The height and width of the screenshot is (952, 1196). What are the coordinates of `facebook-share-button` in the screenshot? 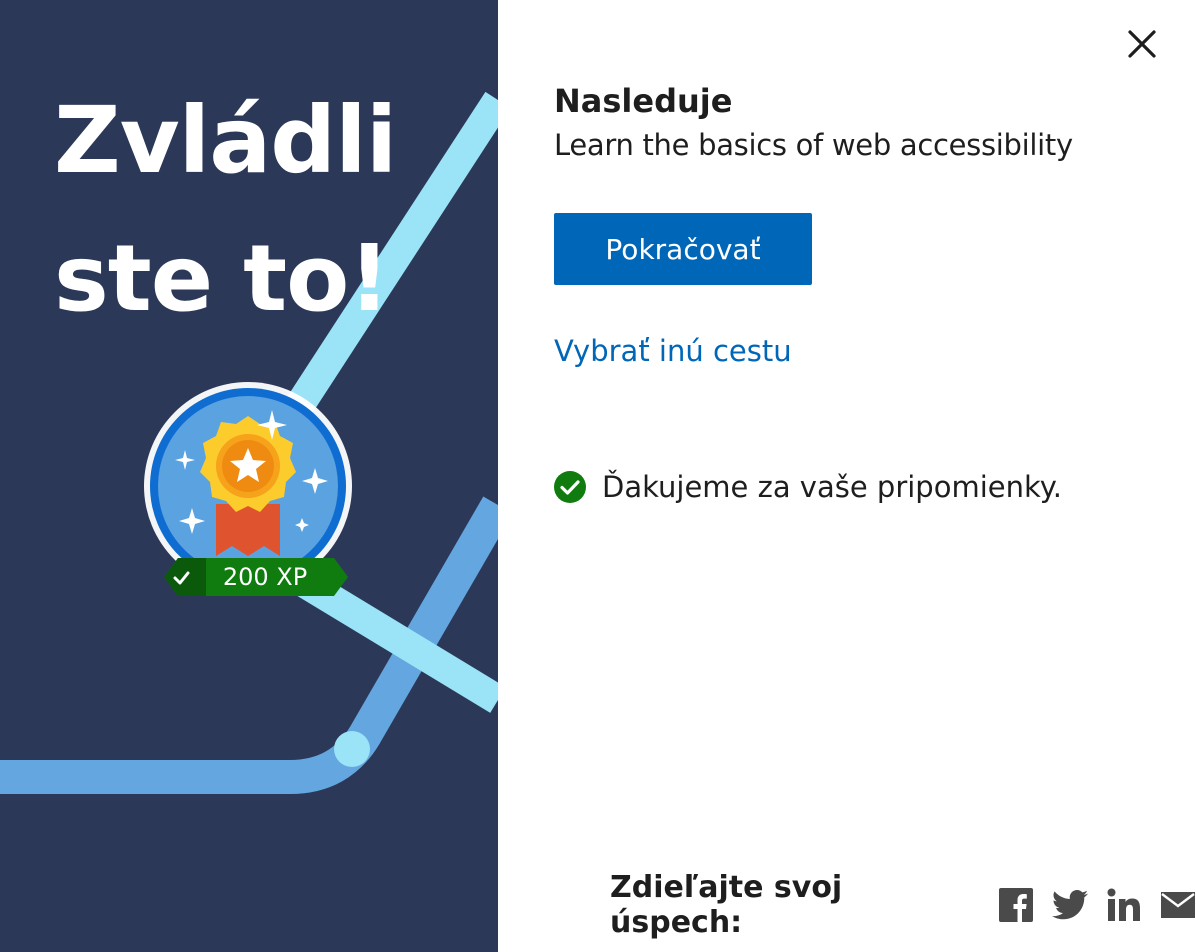 It's located at (1016, 905).